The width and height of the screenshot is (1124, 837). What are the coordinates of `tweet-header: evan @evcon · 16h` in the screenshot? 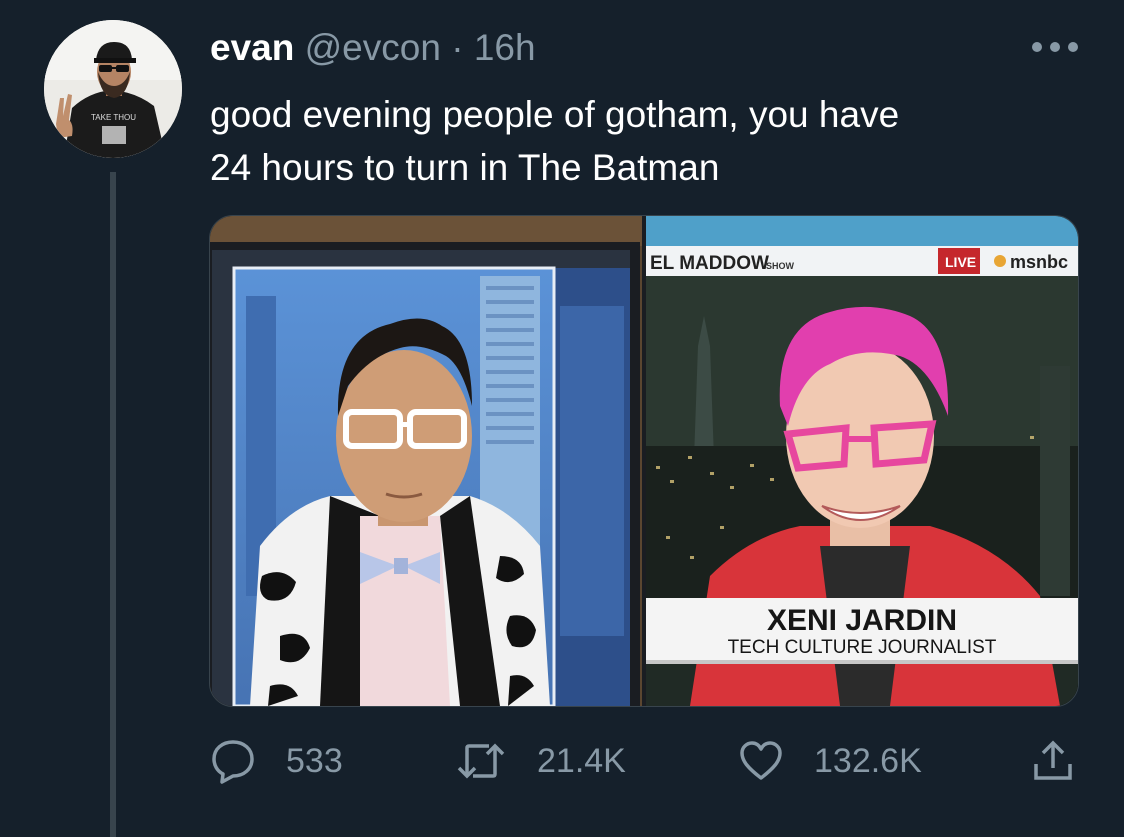 It's located at (373, 48).